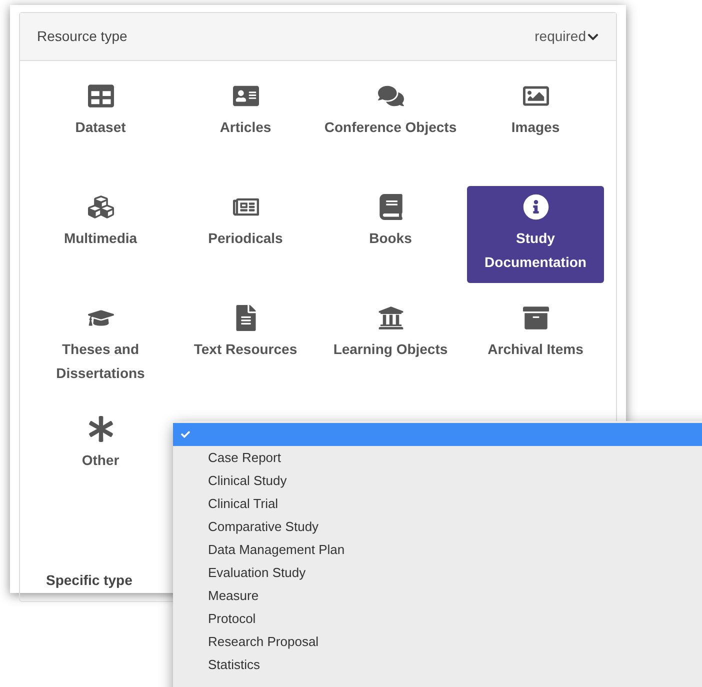 This screenshot has width=702, height=687. What do you see at coordinates (390, 234) in the screenshot?
I see `resource-type-option: Books` at bounding box center [390, 234].